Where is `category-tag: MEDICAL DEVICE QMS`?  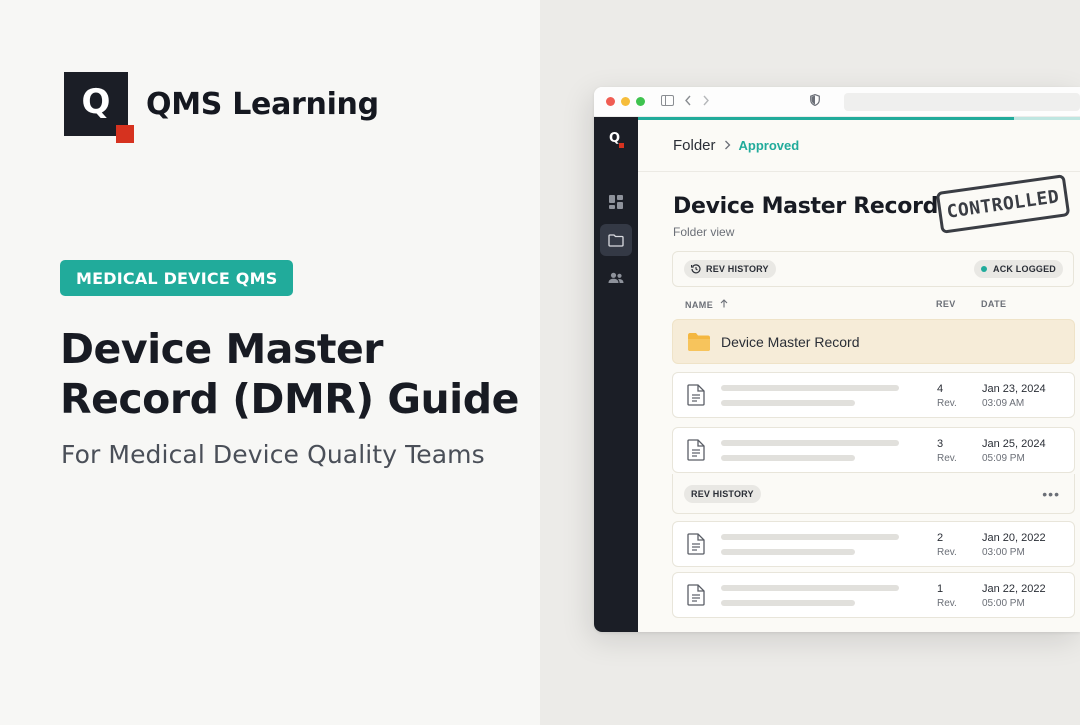 category-tag: MEDICAL DEVICE QMS is located at coordinates (177, 278).